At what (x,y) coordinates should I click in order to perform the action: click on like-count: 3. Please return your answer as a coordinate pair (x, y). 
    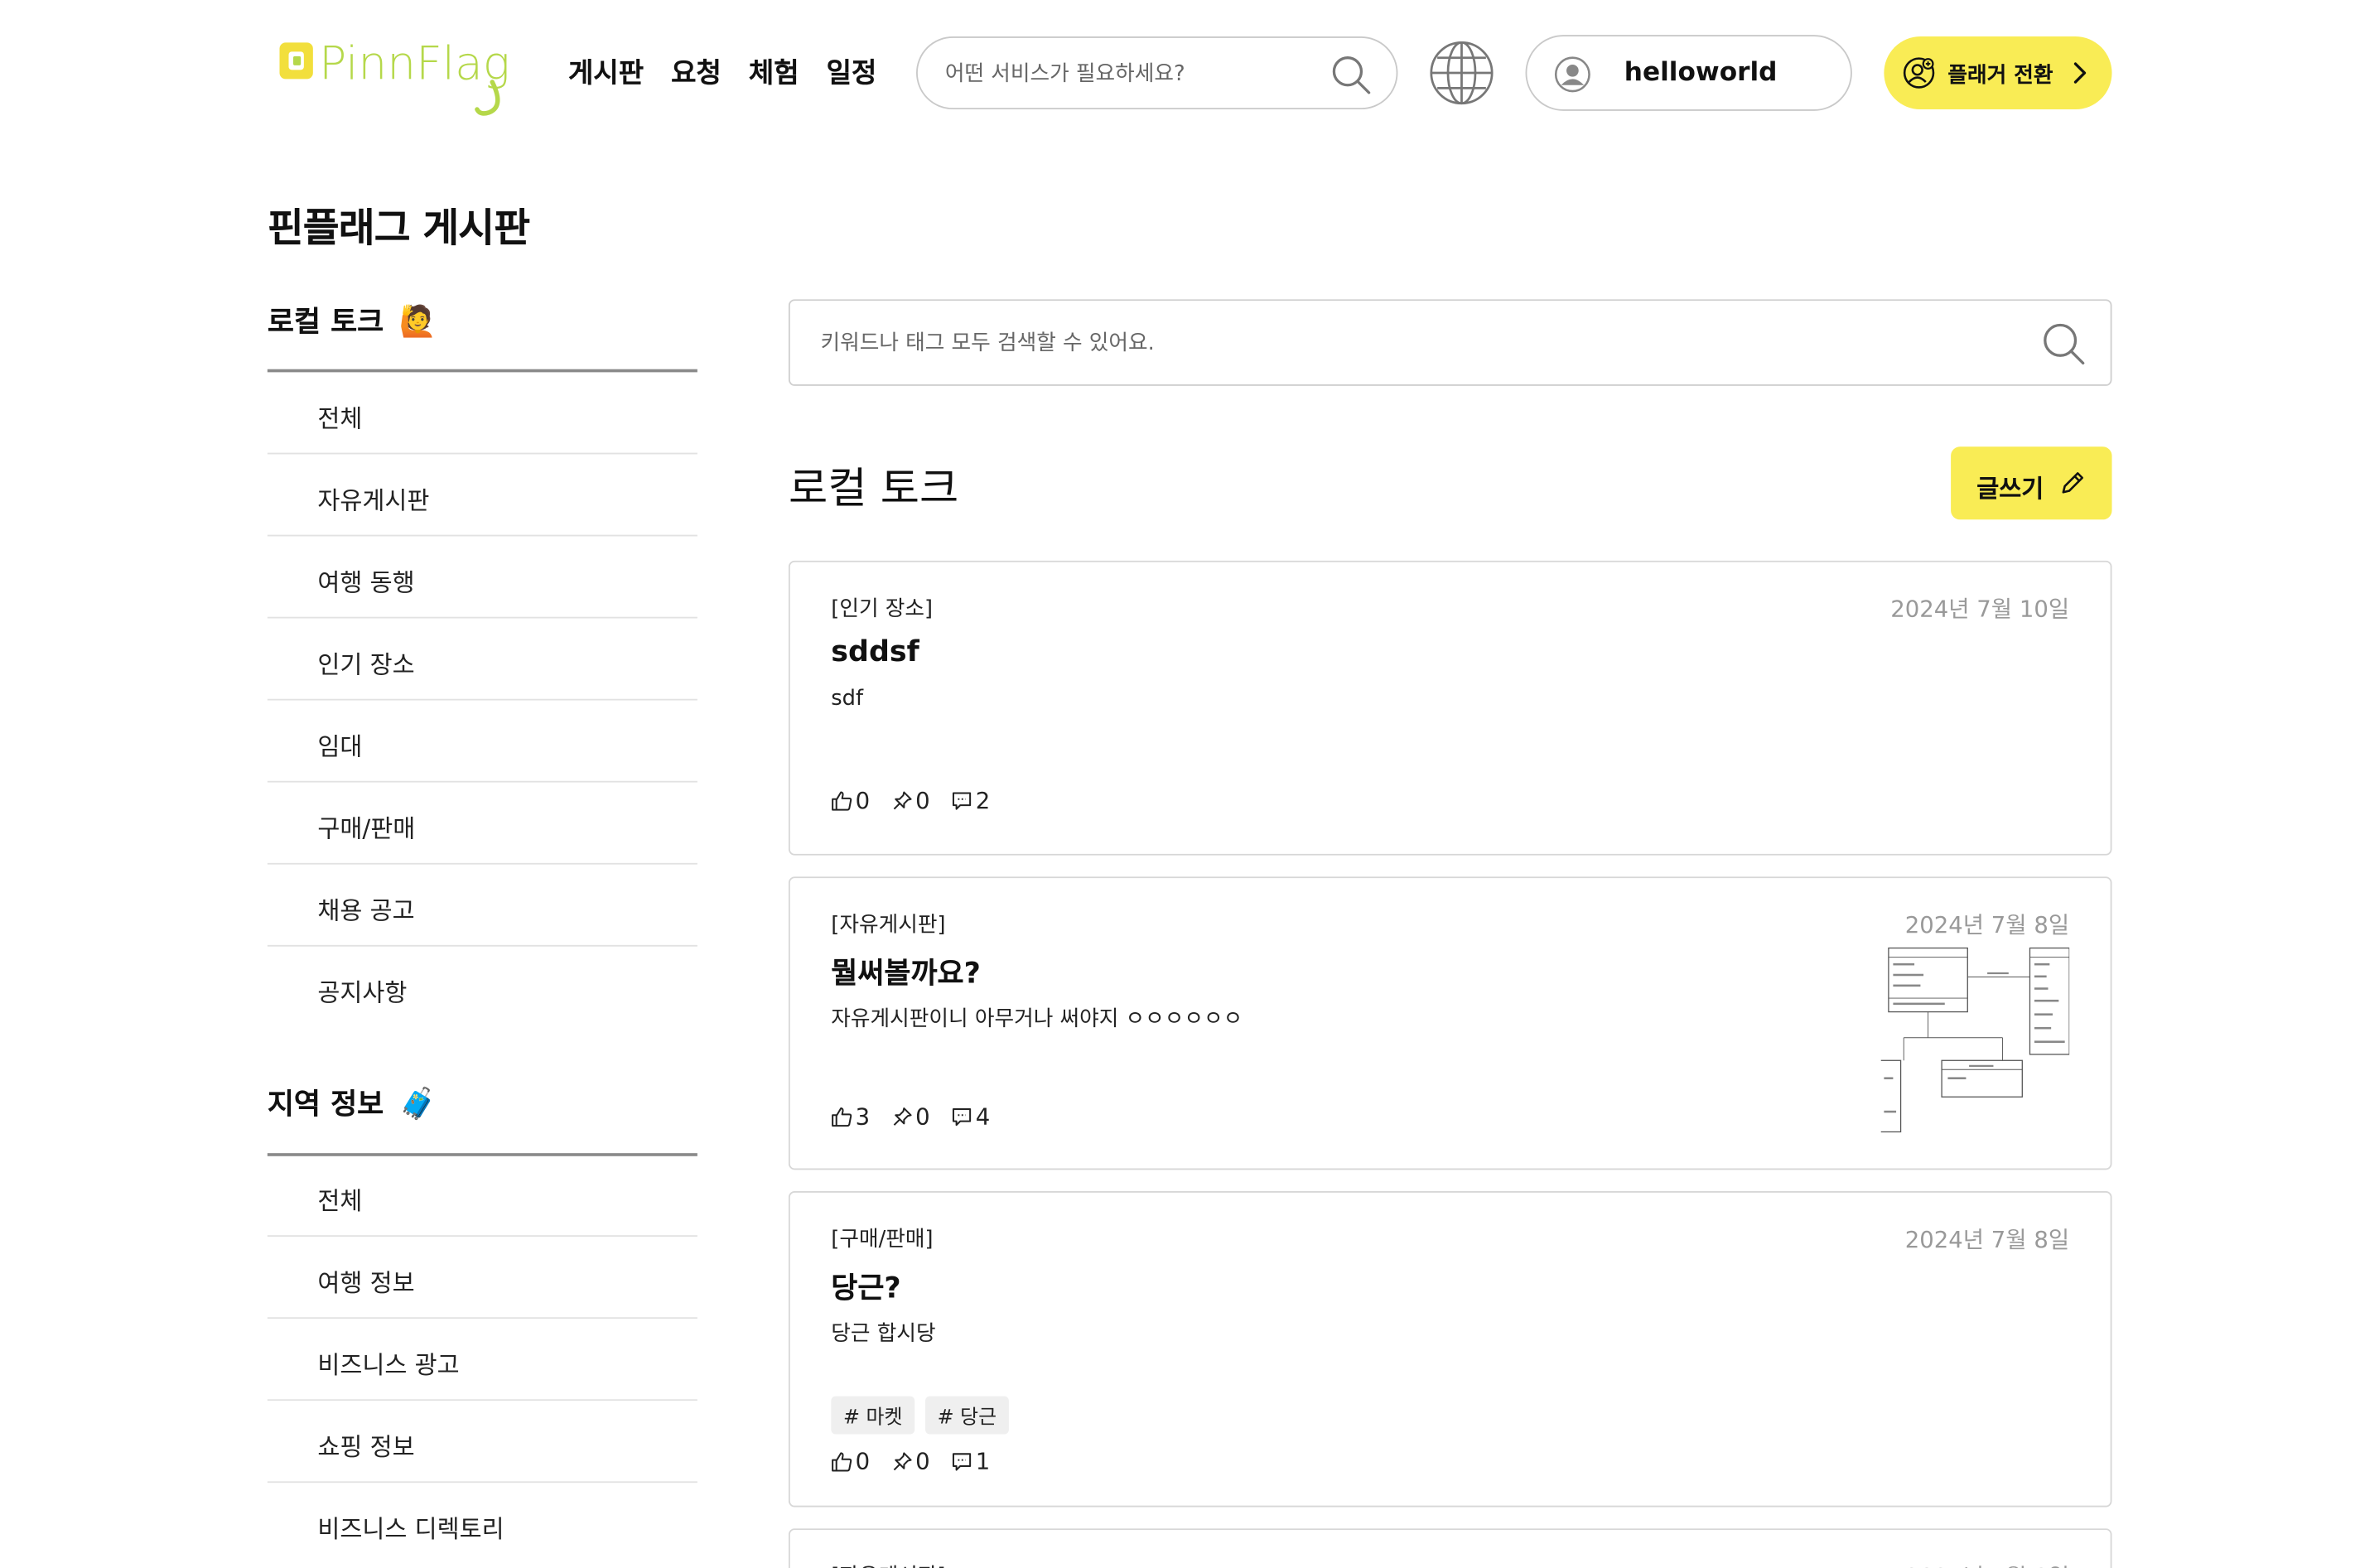
    Looking at the image, I should click on (850, 1117).